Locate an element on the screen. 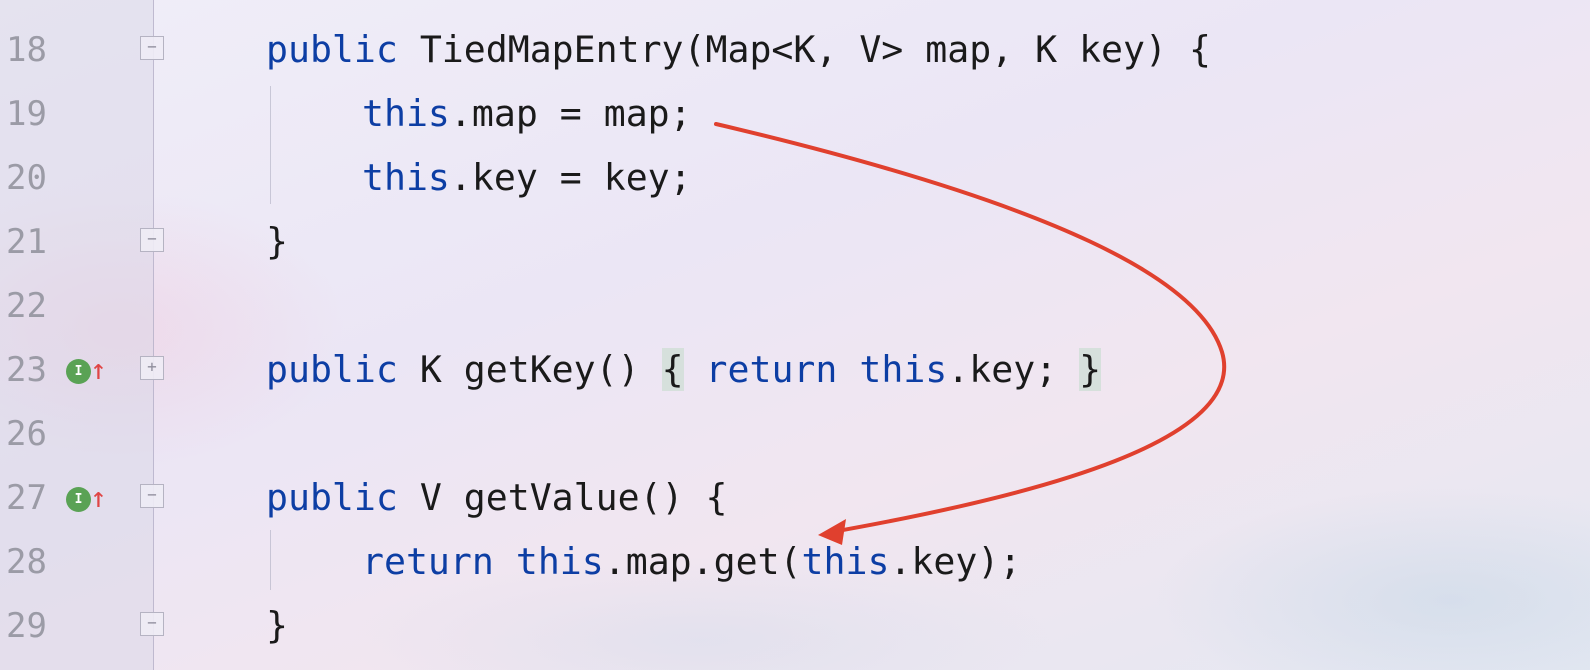 This screenshot has height=670, width=1590. code-token: .map = map; is located at coordinates (570, 113).